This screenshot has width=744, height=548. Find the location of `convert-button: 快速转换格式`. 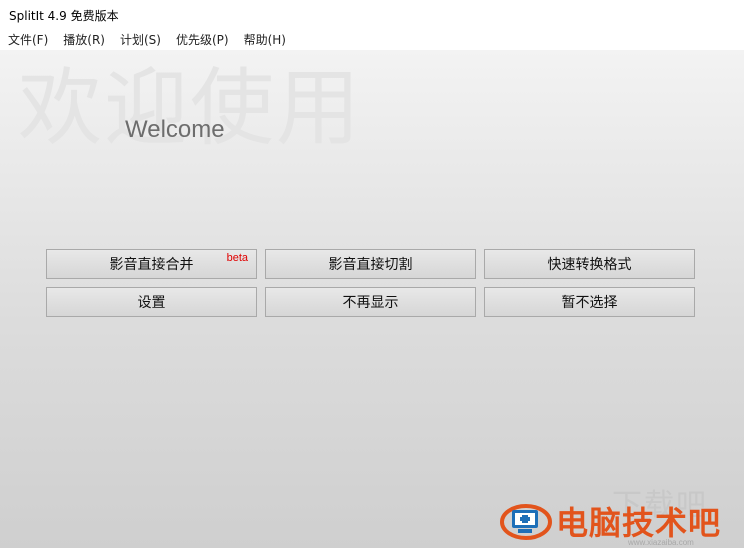

convert-button: 快速转换格式 is located at coordinates (589, 264).